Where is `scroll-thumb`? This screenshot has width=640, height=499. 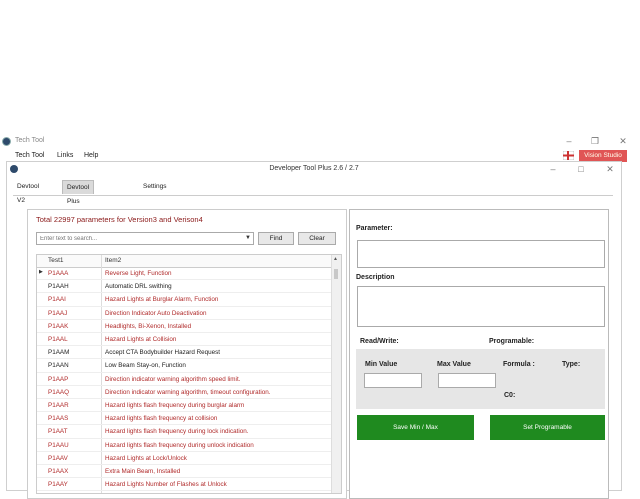
scroll-thumb is located at coordinates (336, 274).